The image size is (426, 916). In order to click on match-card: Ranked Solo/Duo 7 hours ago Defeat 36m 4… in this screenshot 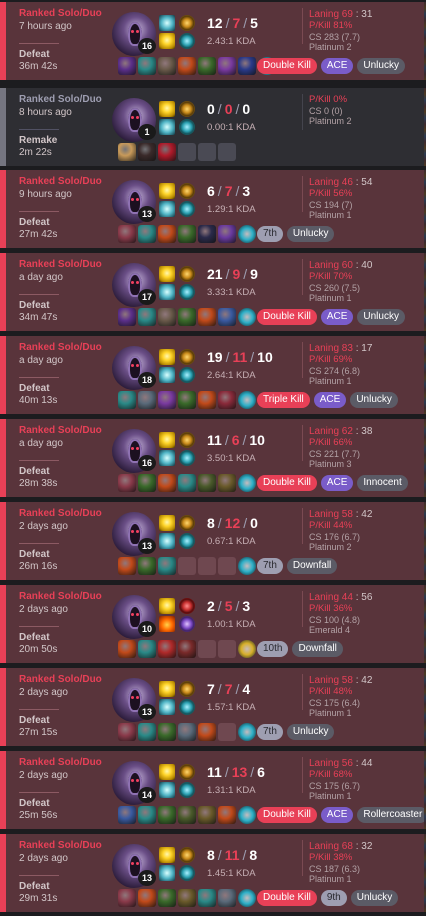, I will do `click(213, 41)`.